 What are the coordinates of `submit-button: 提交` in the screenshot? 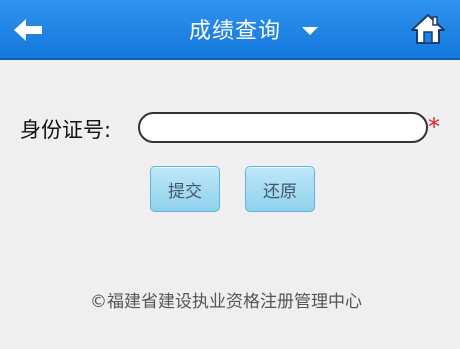 It's located at (185, 189).